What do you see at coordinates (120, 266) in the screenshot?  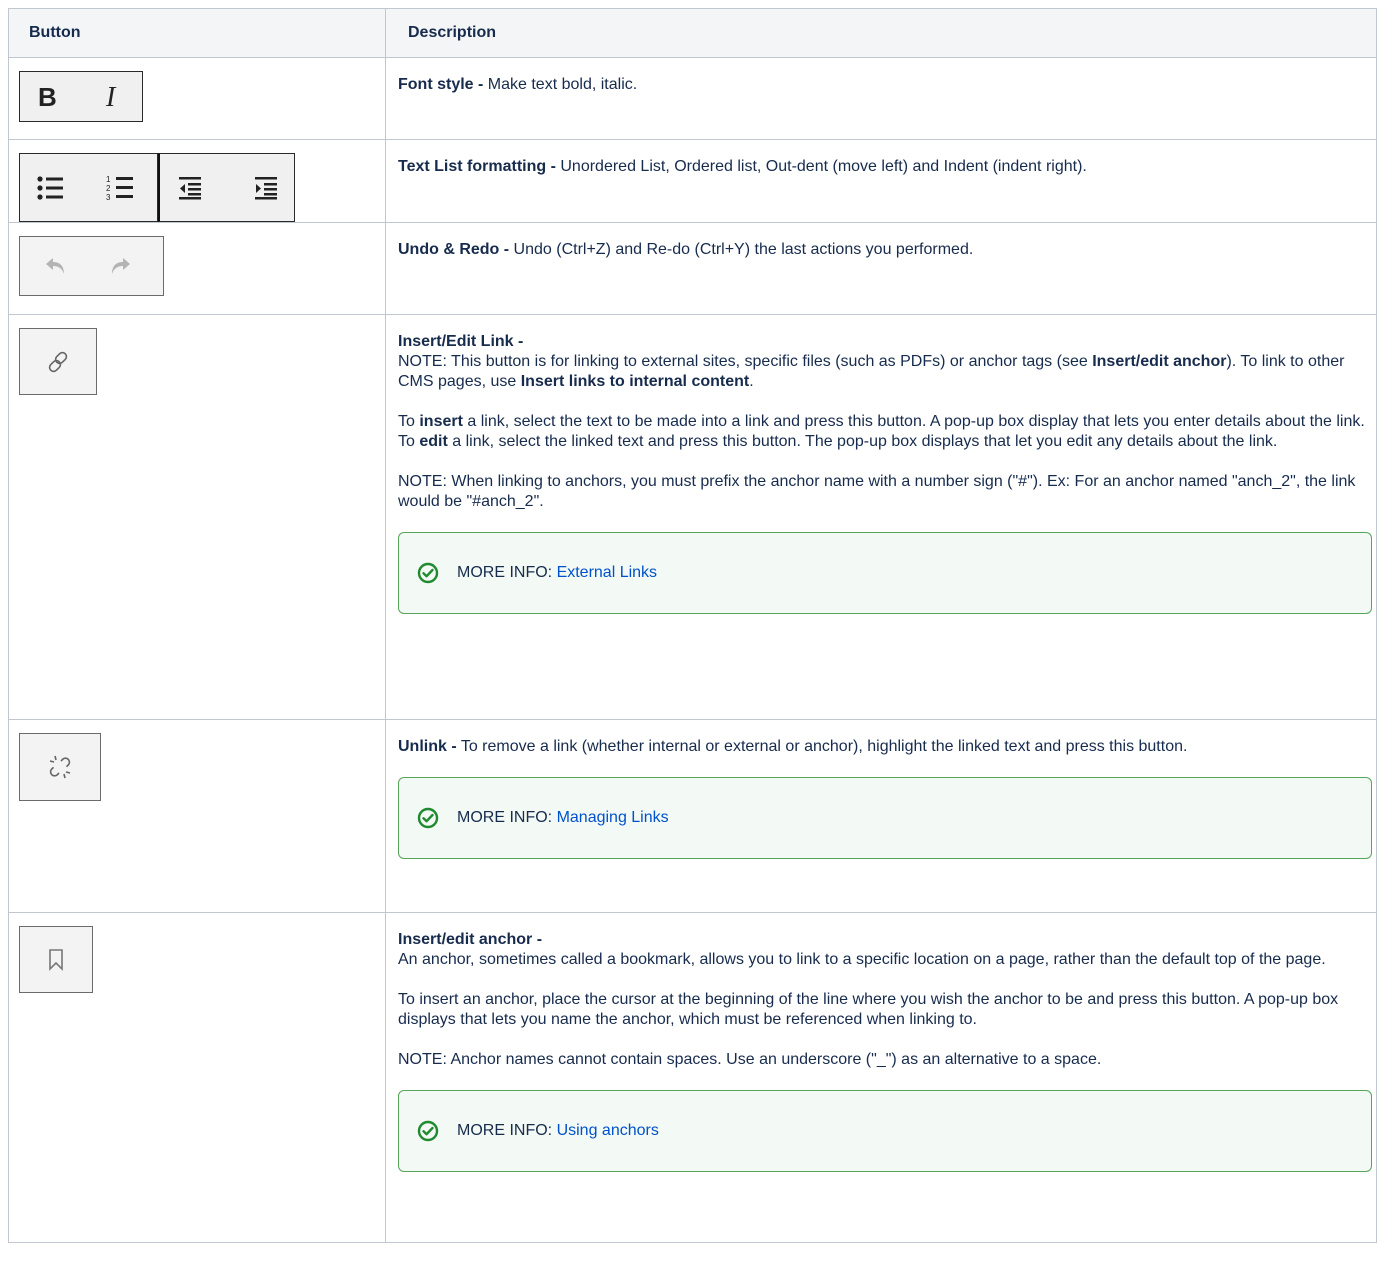 I see `redo-icon` at bounding box center [120, 266].